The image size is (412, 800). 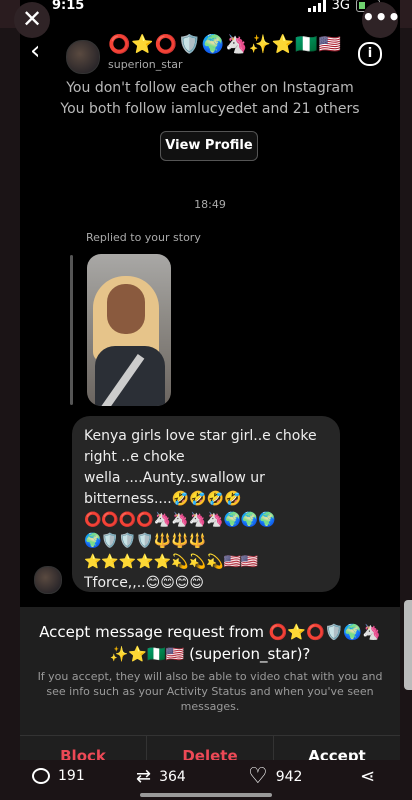 What do you see at coordinates (71, 776) in the screenshot?
I see `comment-count: 191` at bounding box center [71, 776].